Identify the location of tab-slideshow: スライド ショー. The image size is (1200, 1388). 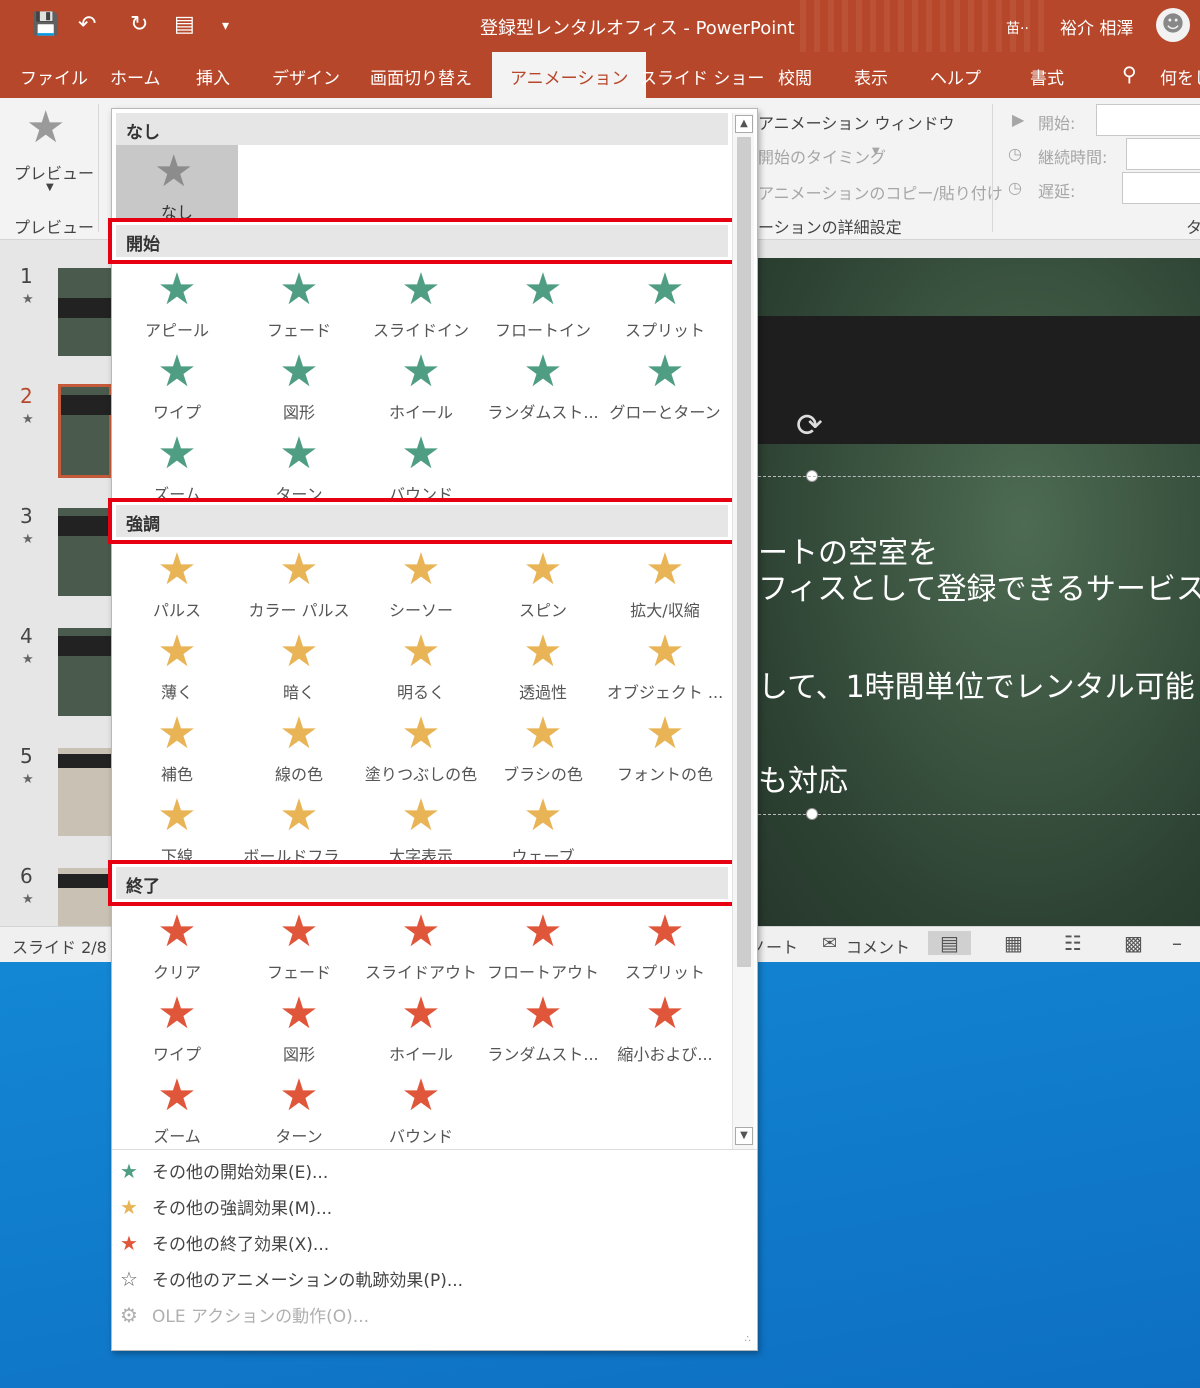
(702, 76).